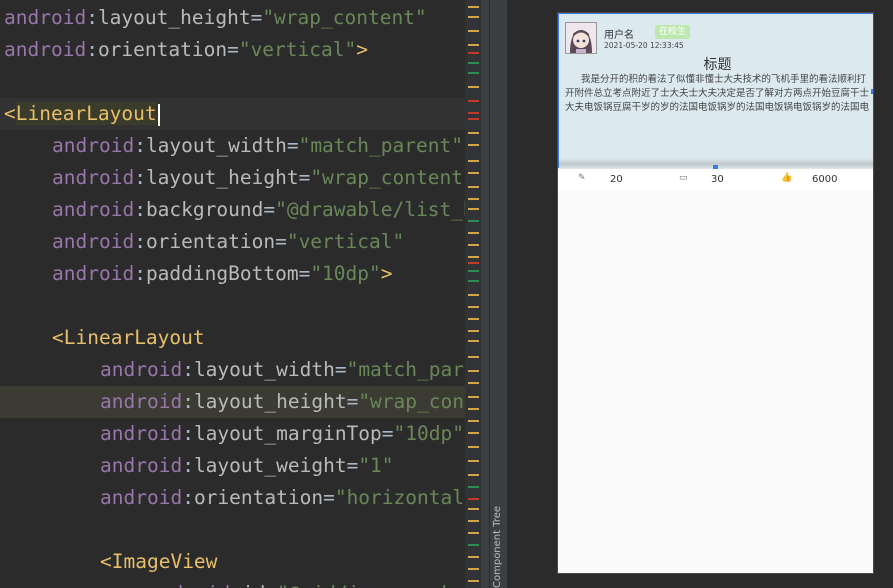 The image size is (893, 588). I want to click on code-line: android:layout_width="match_pare, so click(238, 370).